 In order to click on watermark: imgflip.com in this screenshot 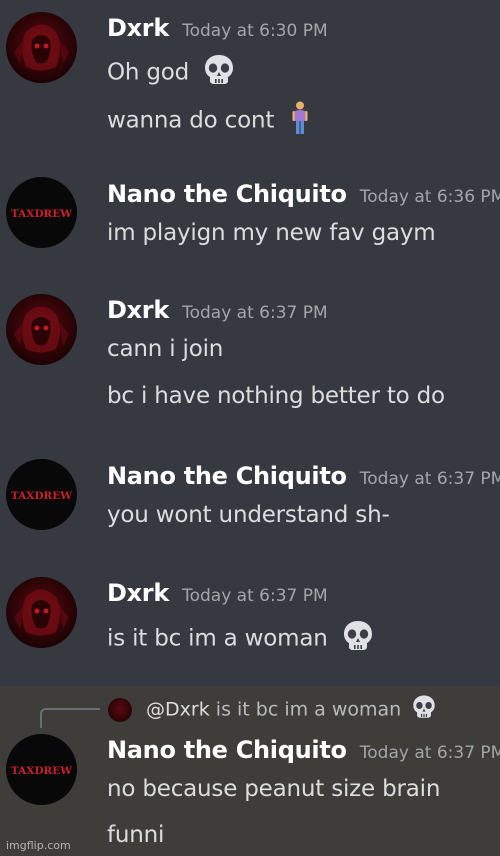, I will do `click(38, 845)`.